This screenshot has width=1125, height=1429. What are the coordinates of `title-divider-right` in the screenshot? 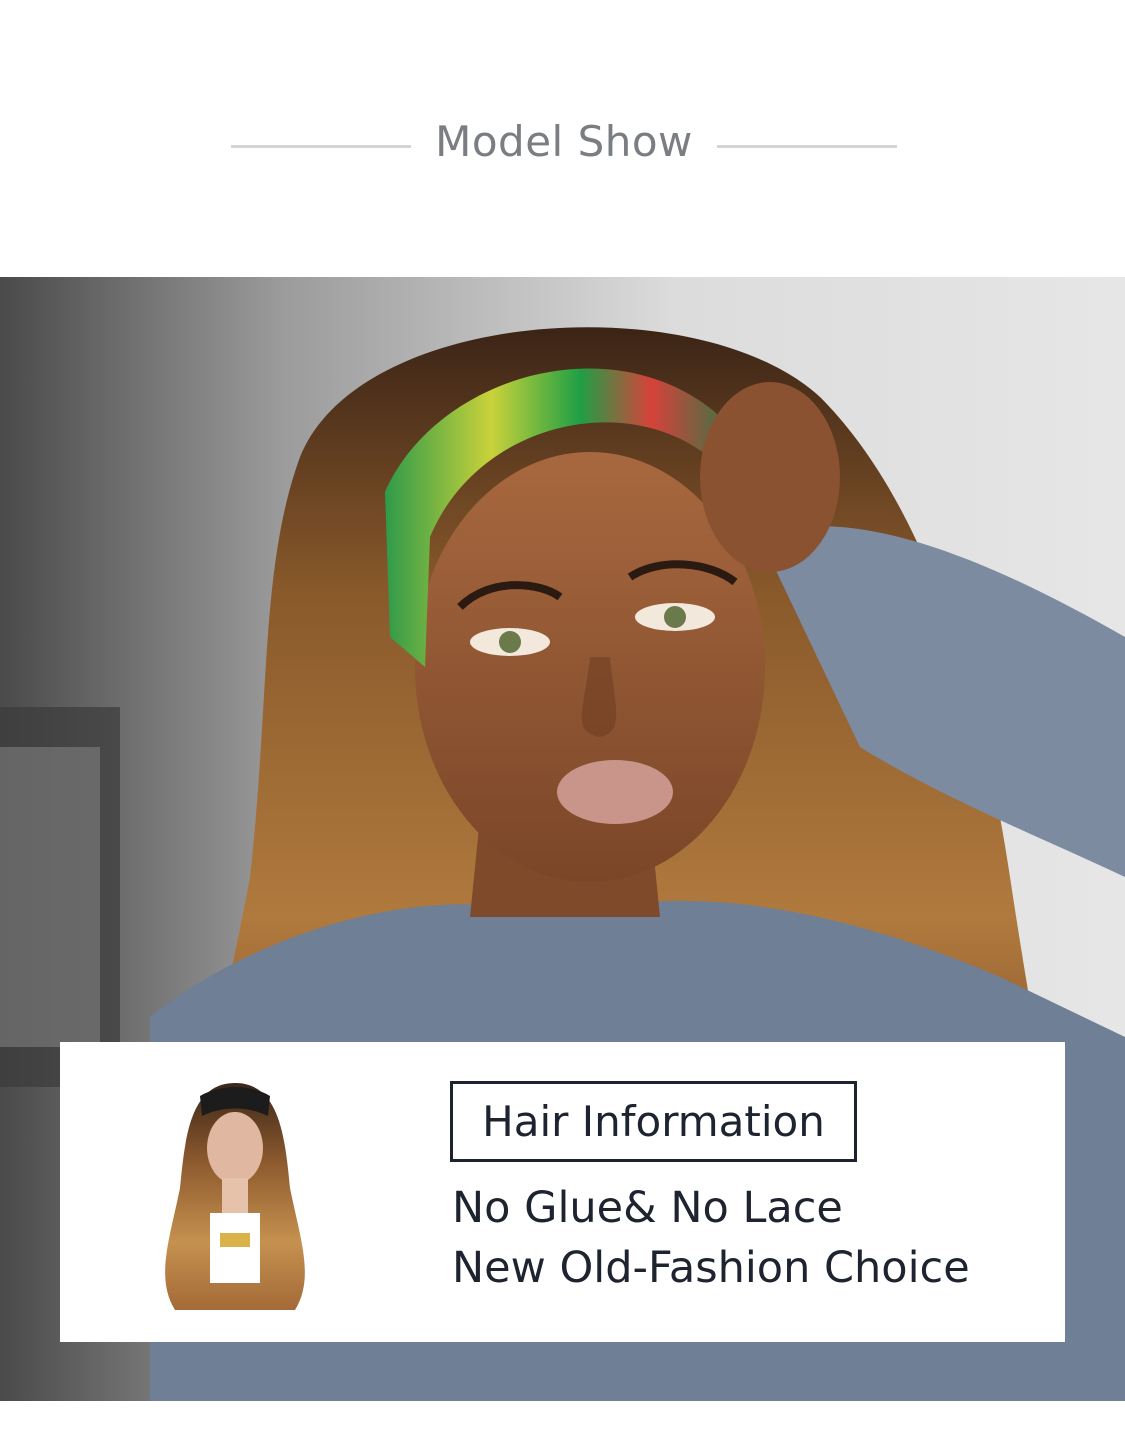 It's located at (807, 146).